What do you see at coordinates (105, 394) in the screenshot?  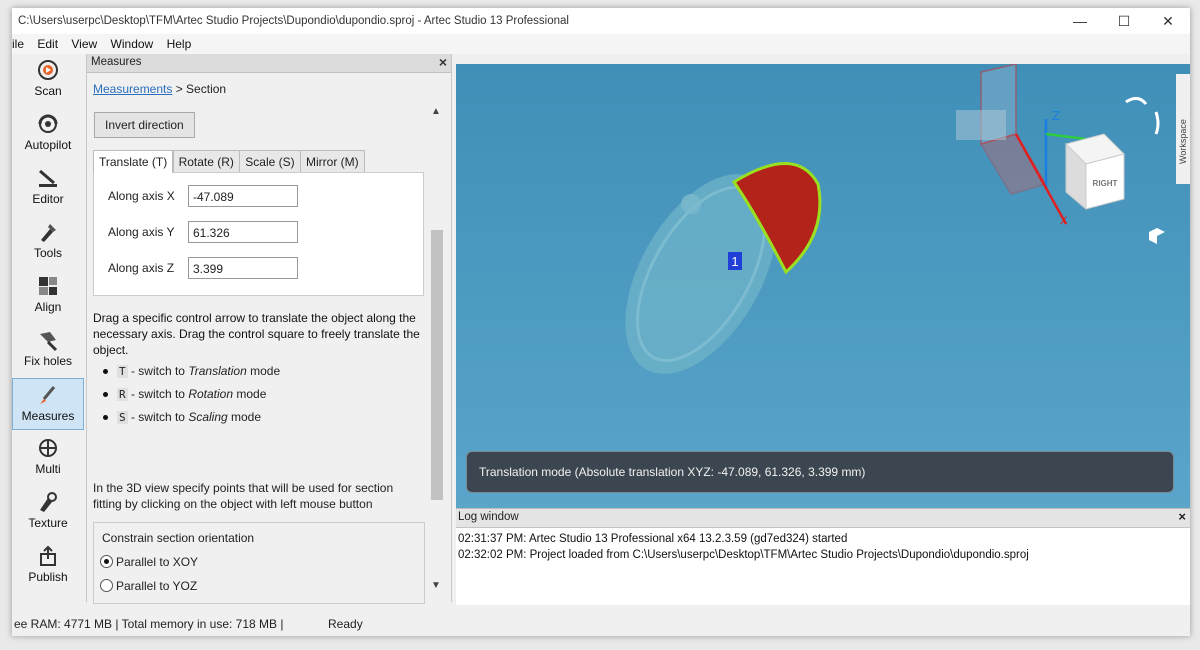 I see `bullet` at bounding box center [105, 394].